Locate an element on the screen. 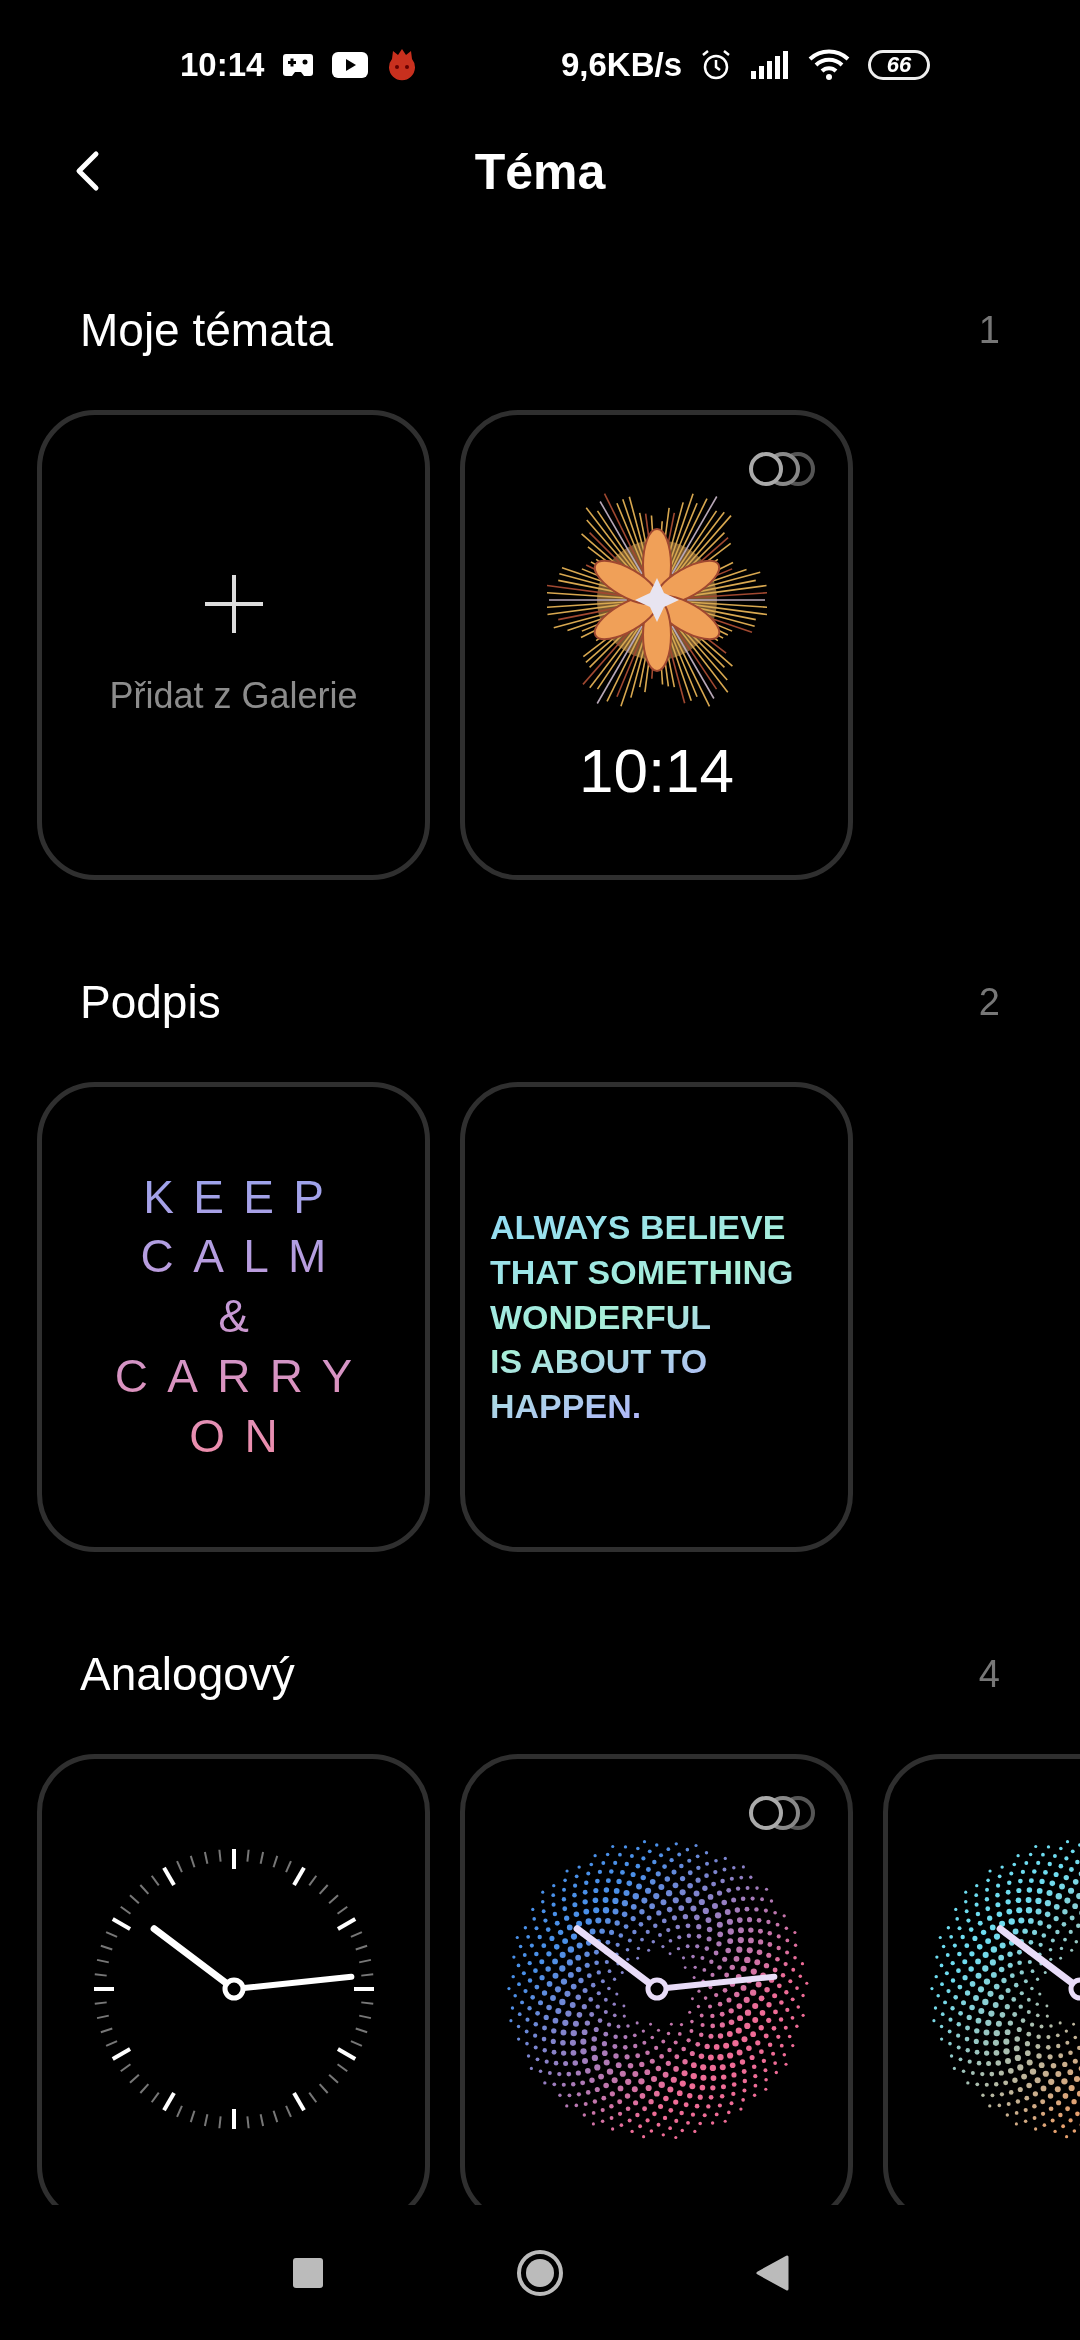 This screenshot has height=2340, width=1080. section-count: 4 is located at coordinates (989, 1674).